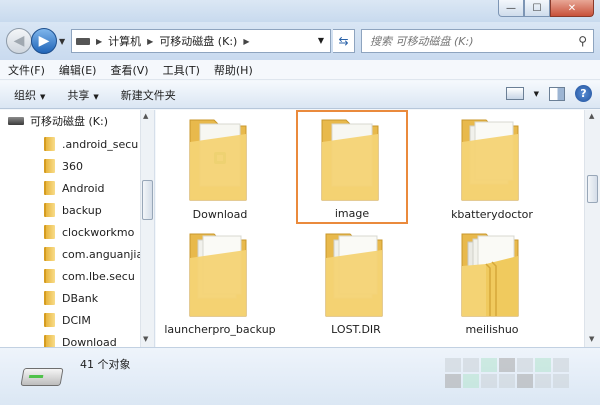  Describe the element at coordinates (356, 329) in the screenshot. I see `folder-label: LOST.DIR` at that location.